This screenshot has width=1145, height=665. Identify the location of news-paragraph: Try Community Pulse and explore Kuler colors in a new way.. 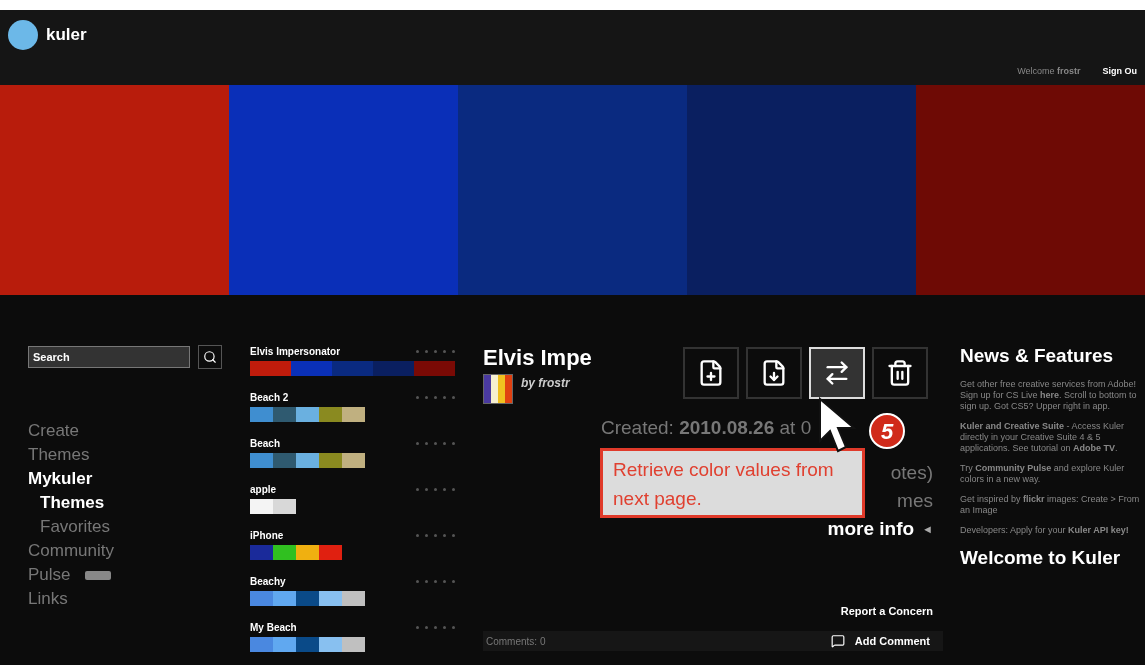
(1043, 474).